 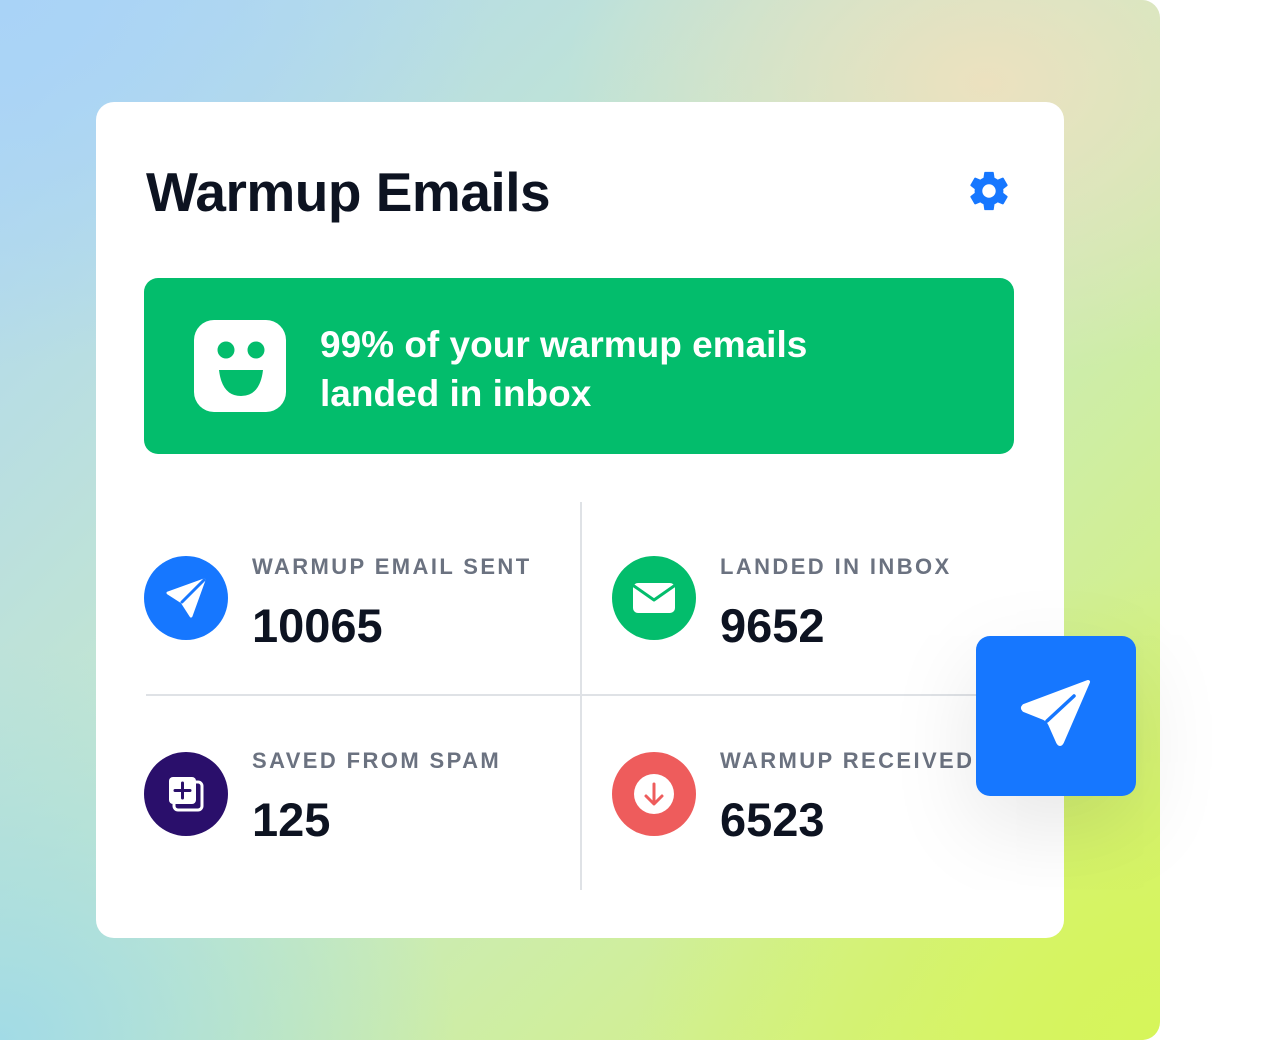 I want to click on card-title: Warmup Emails, so click(x=348, y=192).